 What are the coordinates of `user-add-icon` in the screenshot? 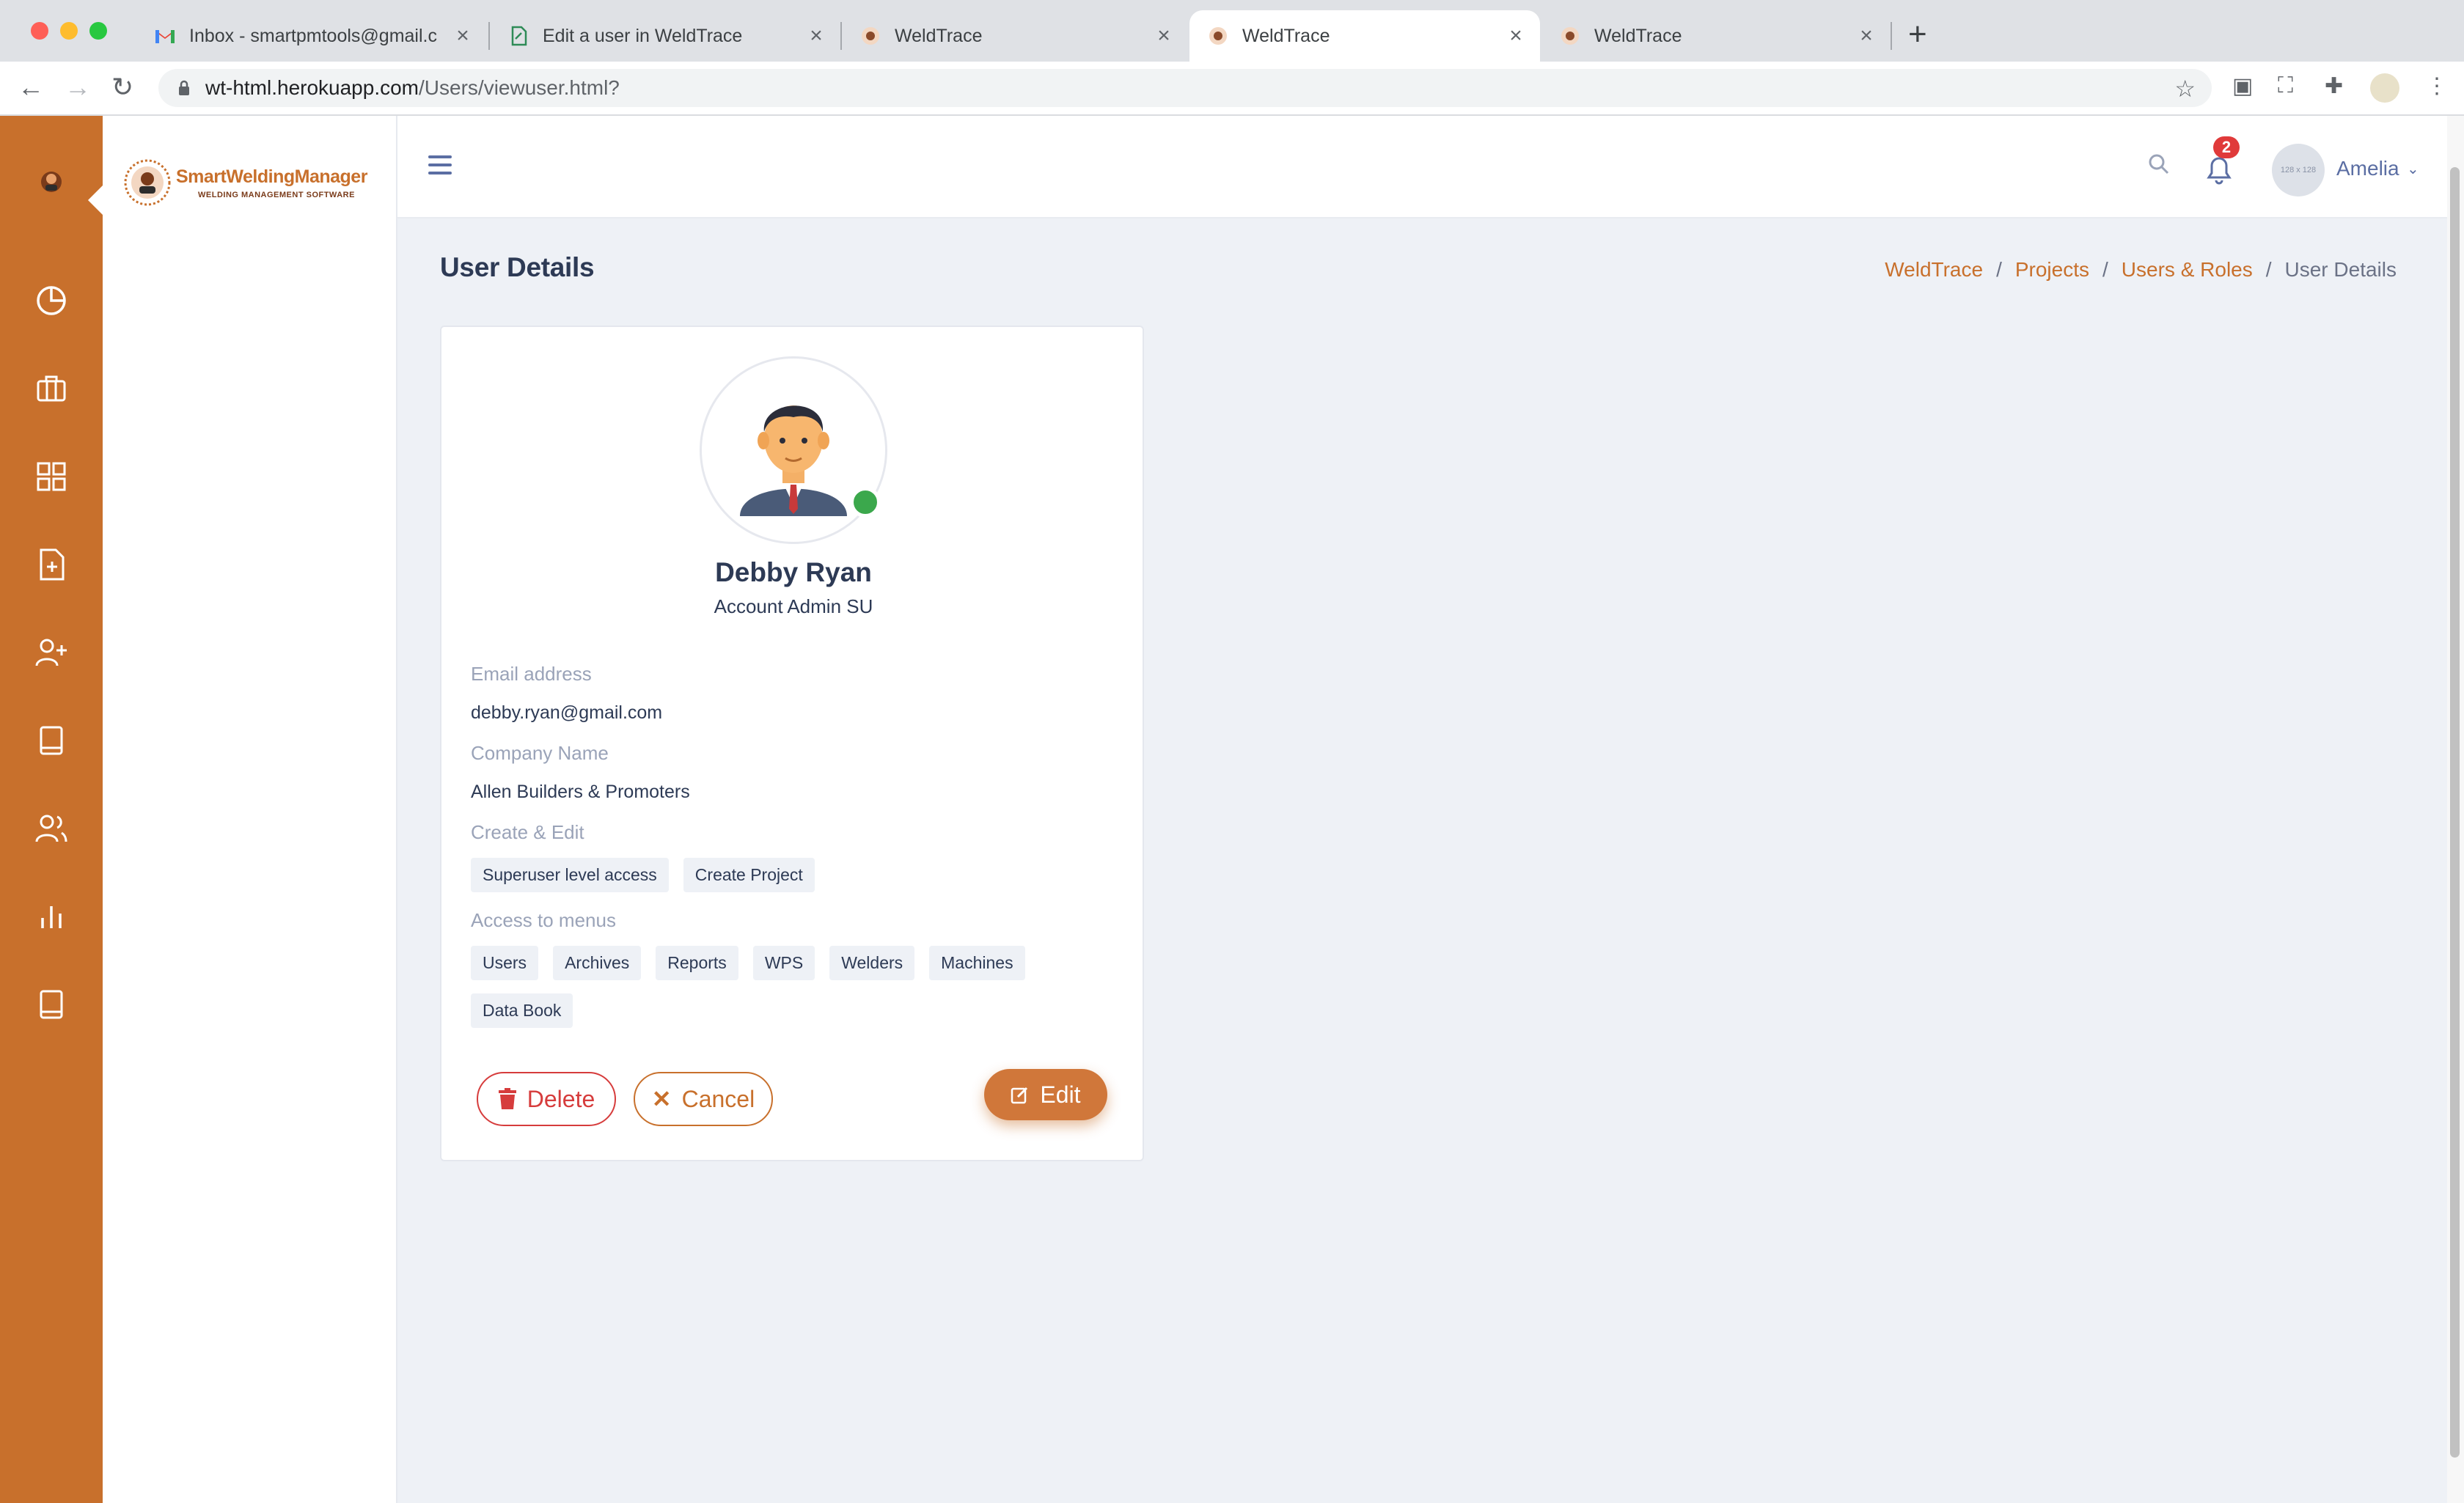 It's located at (51, 653).